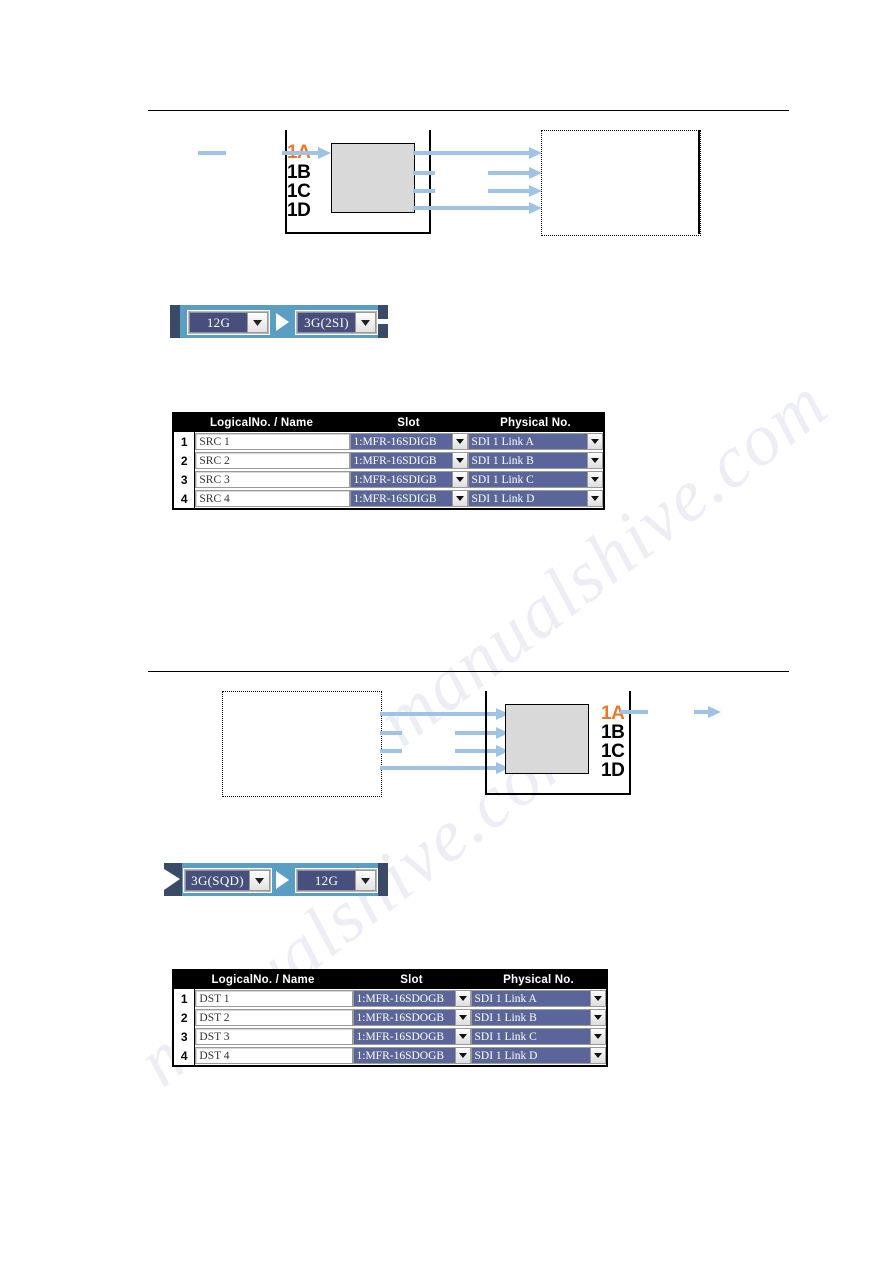 This screenshot has height=1263, width=893. I want to click on physical-no-value: SDI 1 Link A, so click(527, 441).